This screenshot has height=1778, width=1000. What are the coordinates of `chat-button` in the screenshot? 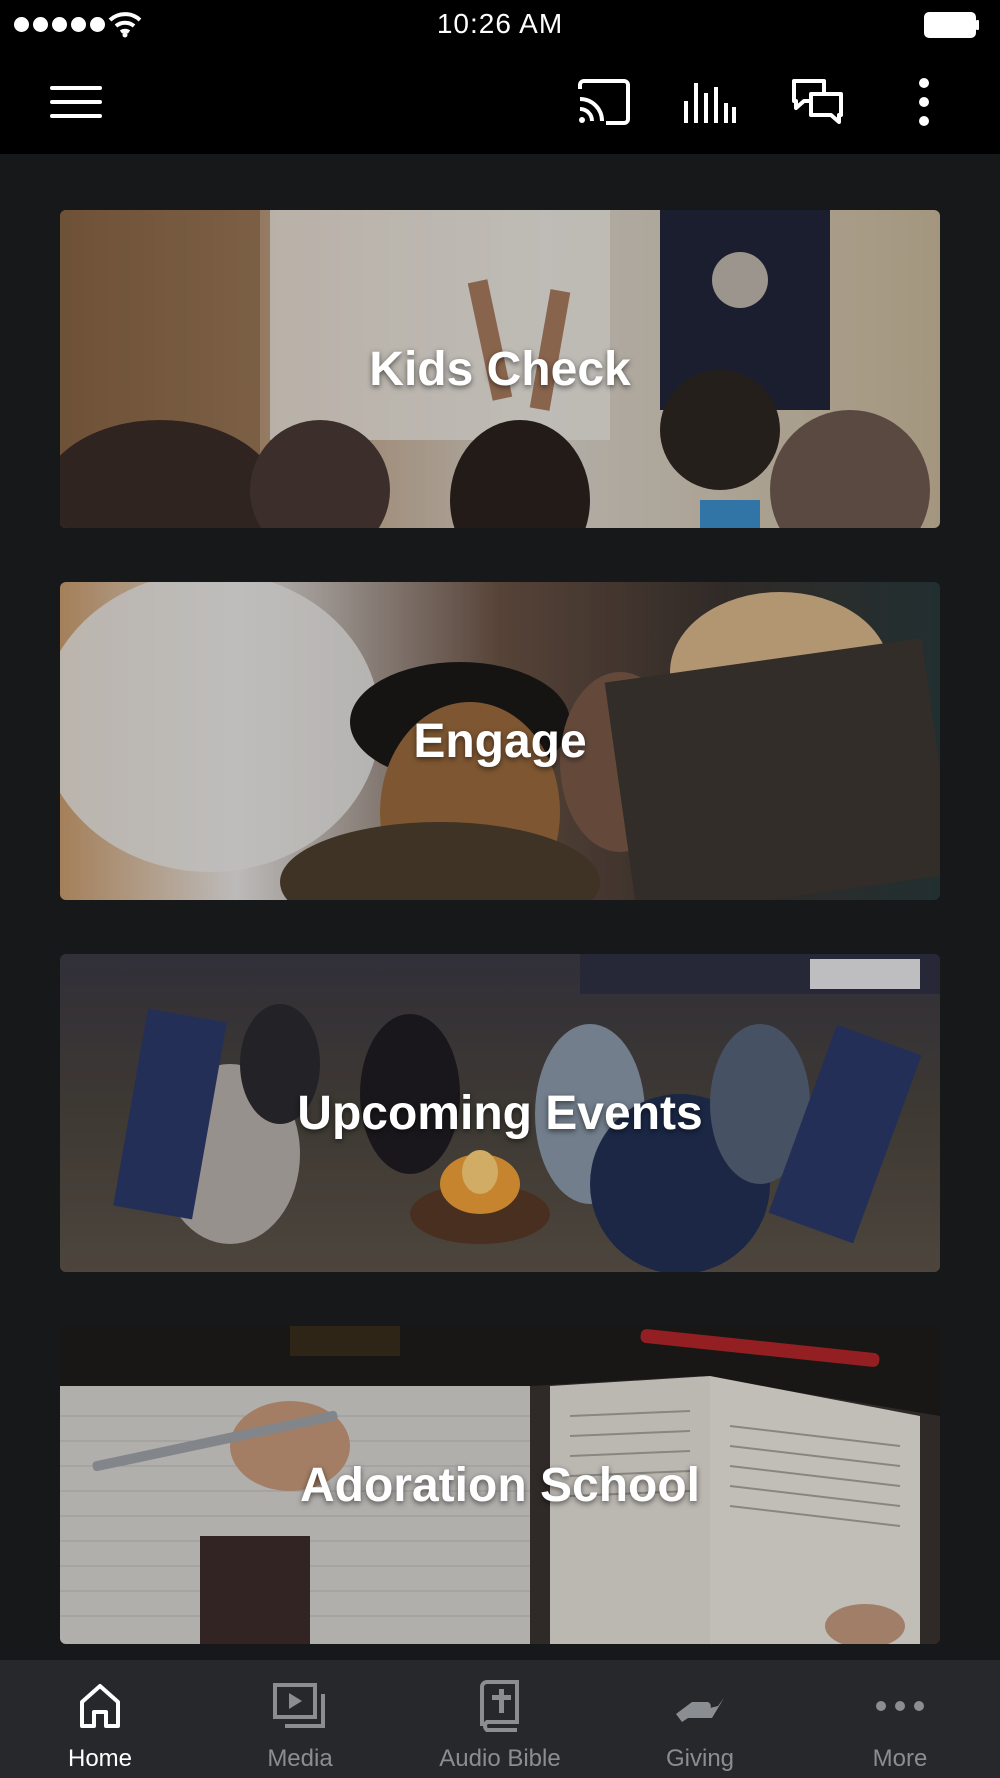 It's located at (818, 102).